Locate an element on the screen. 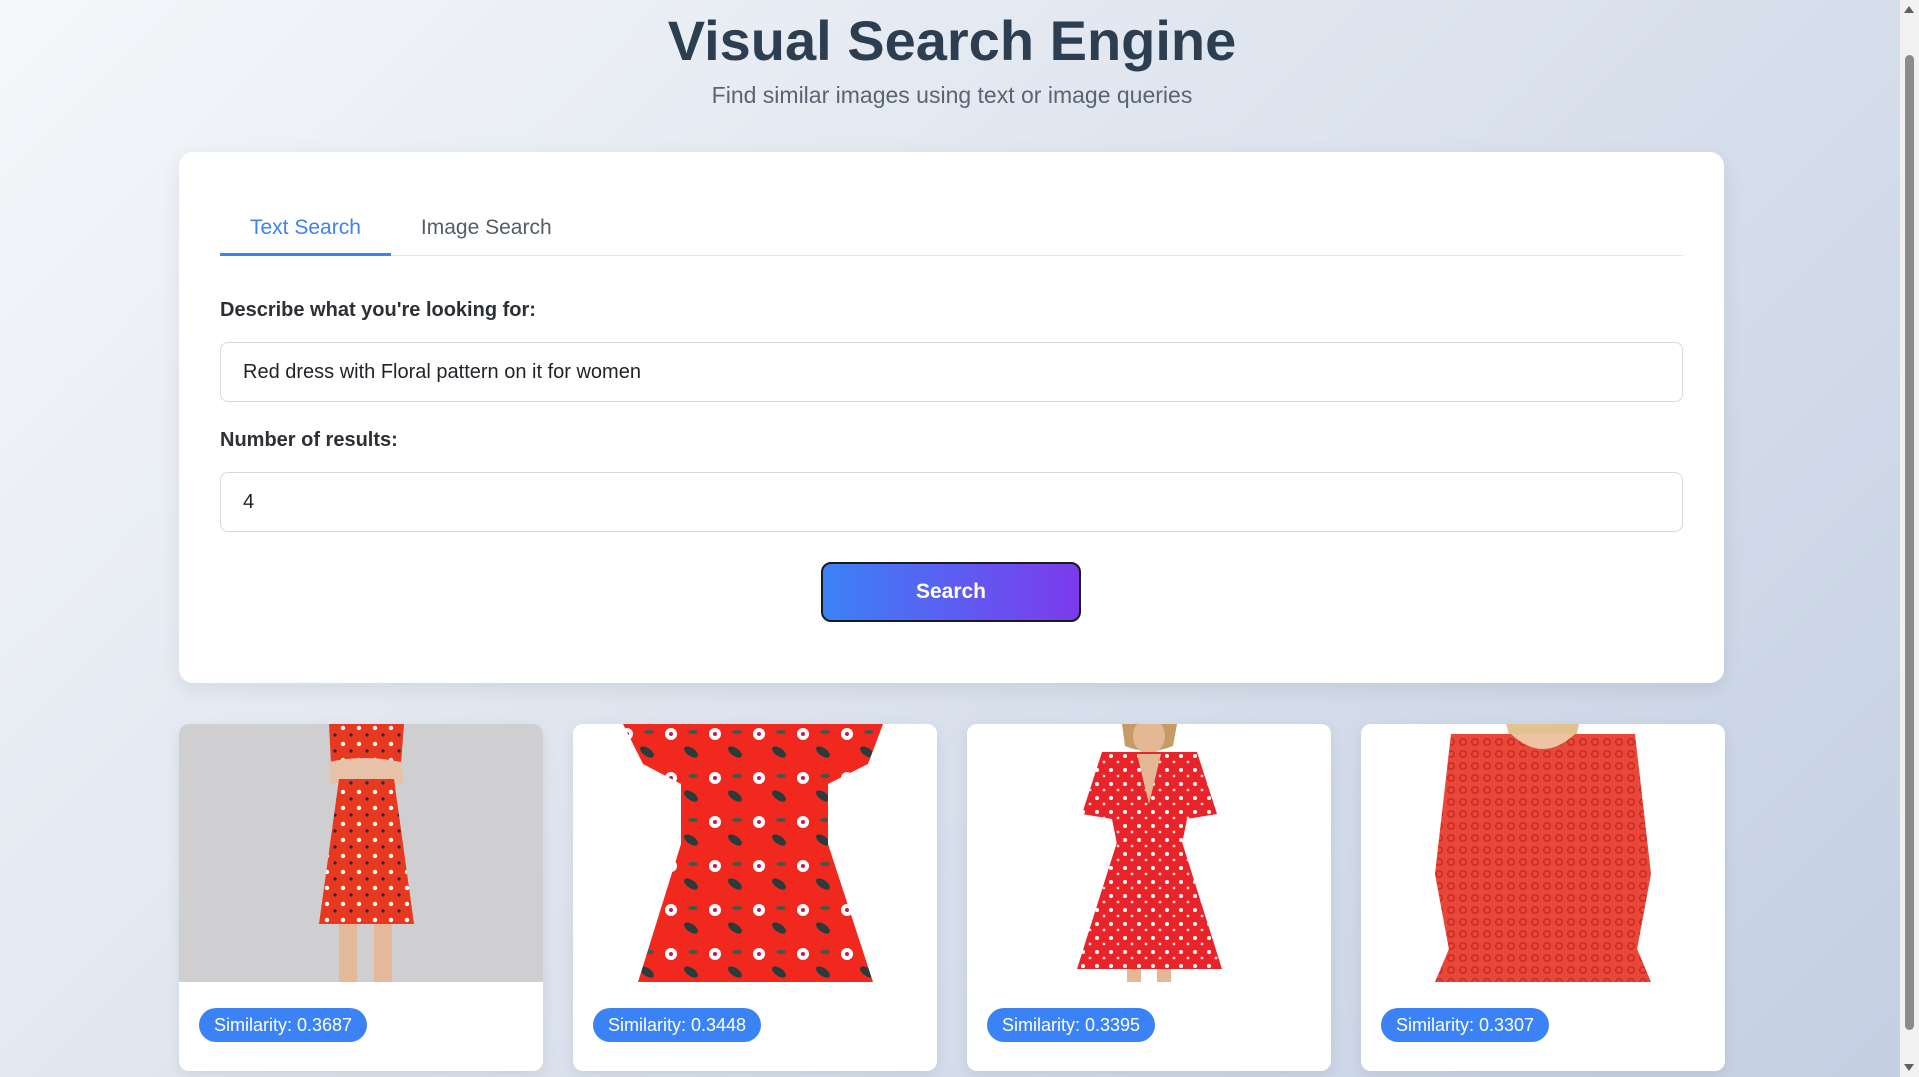 Image resolution: width=1919 pixels, height=1077 pixels. result-card: Similarity: 0.3448 is located at coordinates (755, 897).